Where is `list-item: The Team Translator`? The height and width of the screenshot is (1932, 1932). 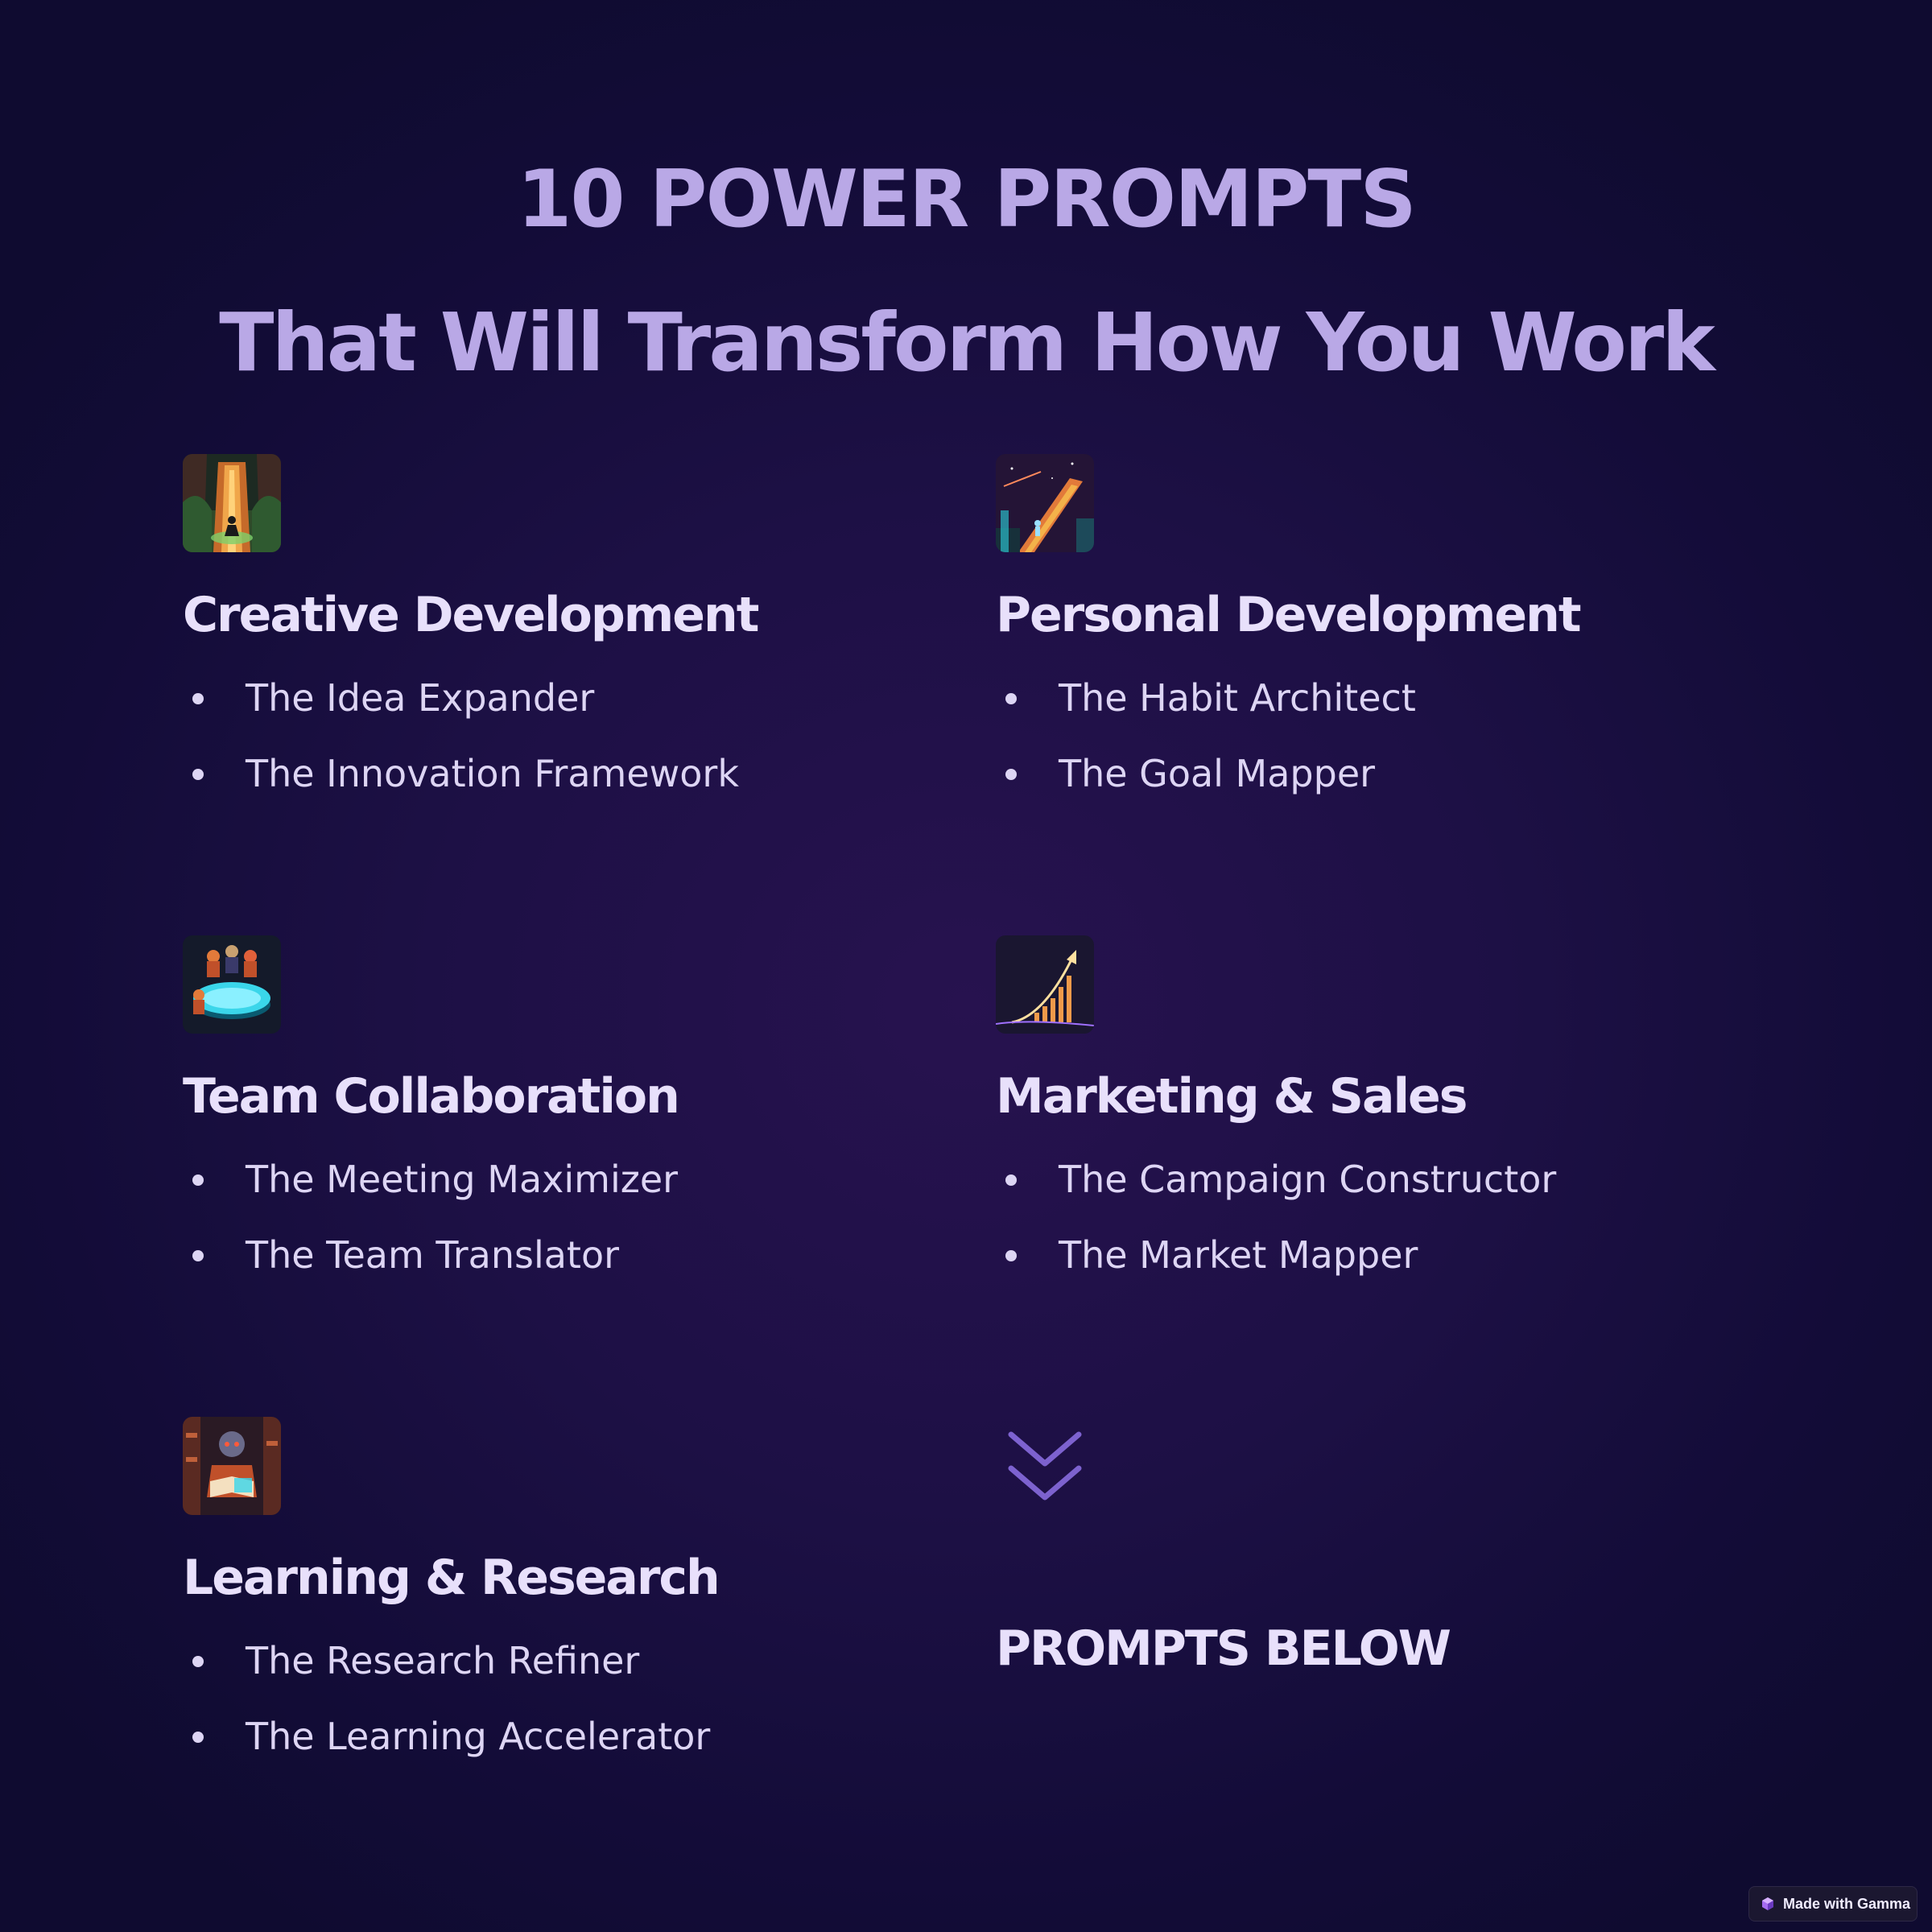 list-item: The Team Translator is located at coordinates (430, 1264).